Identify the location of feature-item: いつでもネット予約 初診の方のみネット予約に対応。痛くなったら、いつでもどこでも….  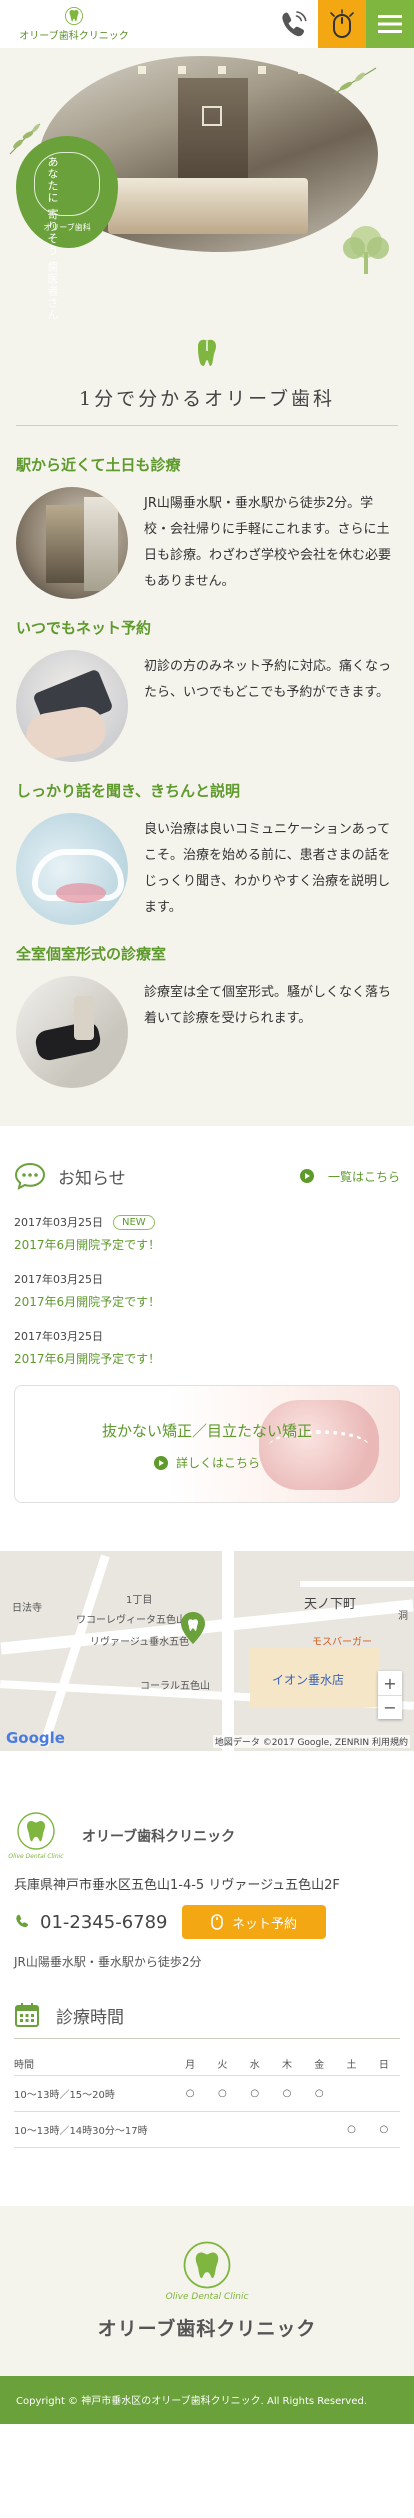
(207, 689).